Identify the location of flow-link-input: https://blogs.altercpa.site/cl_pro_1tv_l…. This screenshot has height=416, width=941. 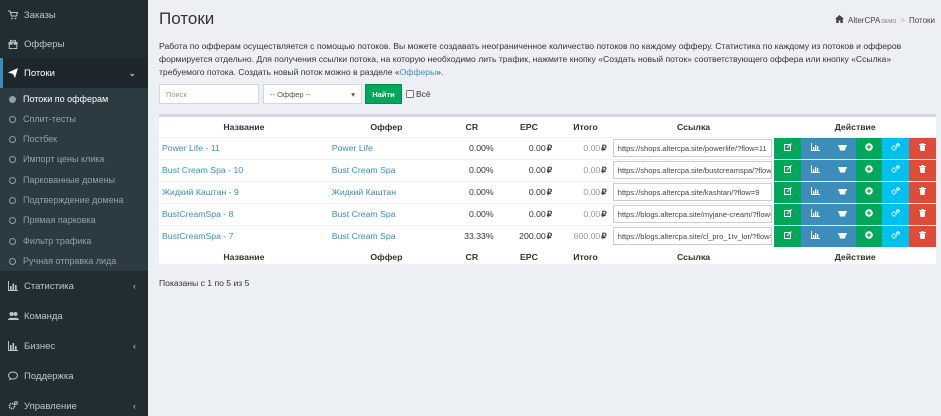
(692, 236).